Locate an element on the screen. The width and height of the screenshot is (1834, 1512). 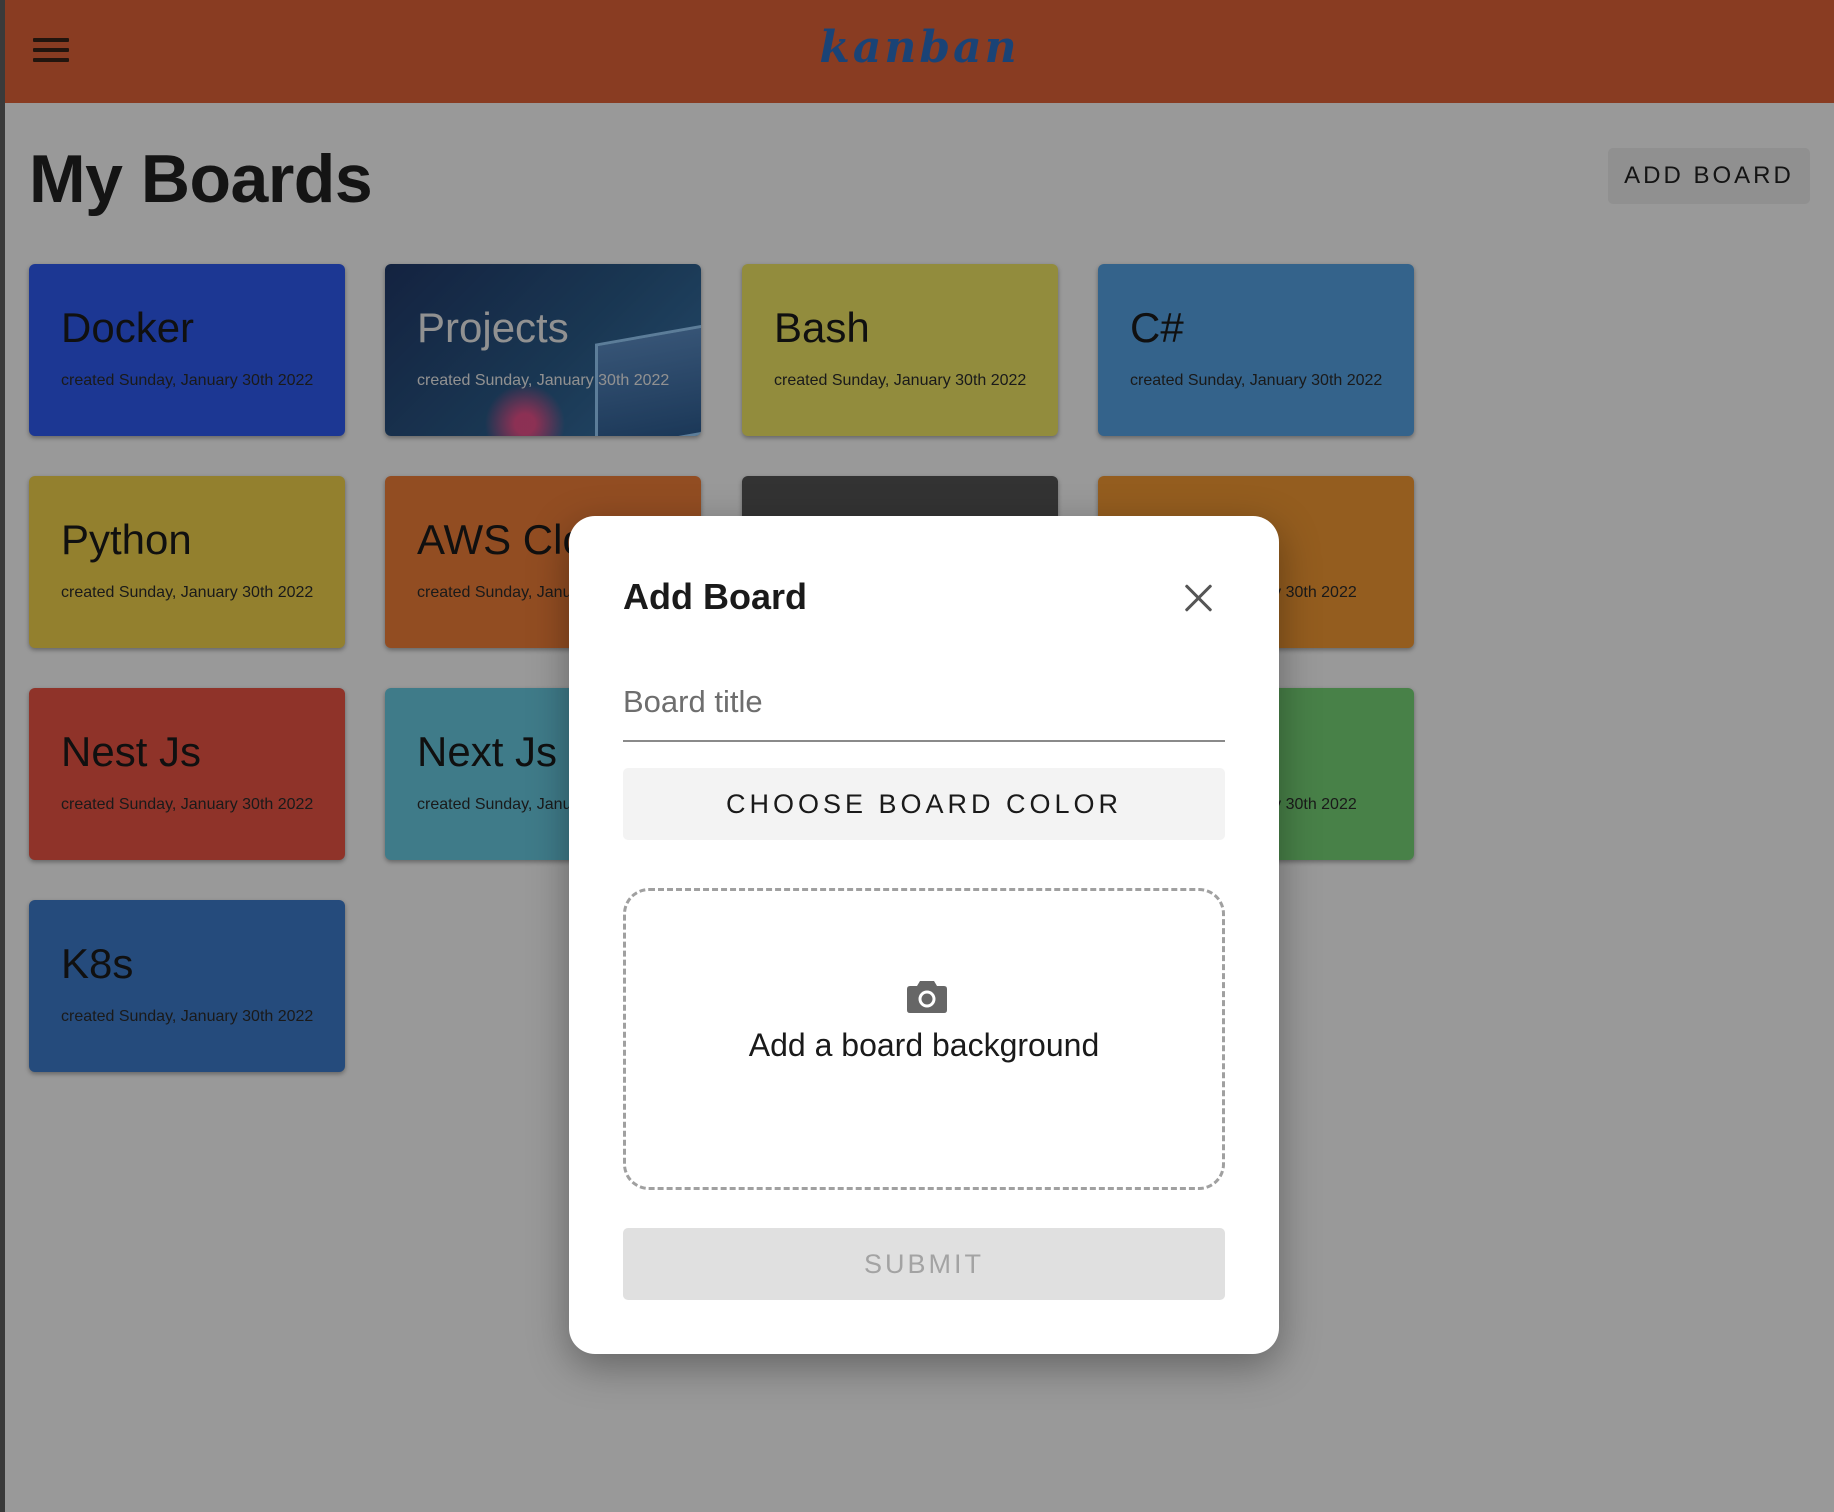
choose-board-color-button: CHOOSE BOARD COLOR is located at coordinates (924, 804).